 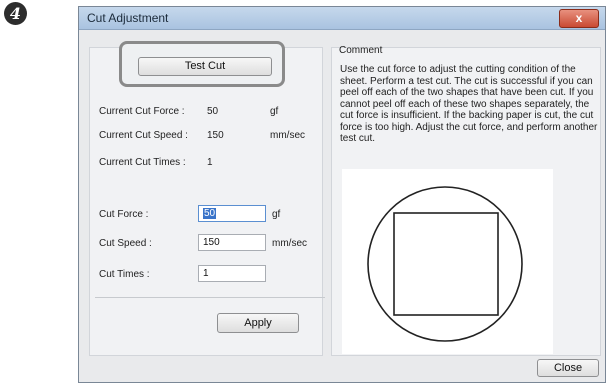 What do you see at coordinates (15, 13) in the screenshot?
I see `step-number-badge: 4` at bounding box center [15, 13].